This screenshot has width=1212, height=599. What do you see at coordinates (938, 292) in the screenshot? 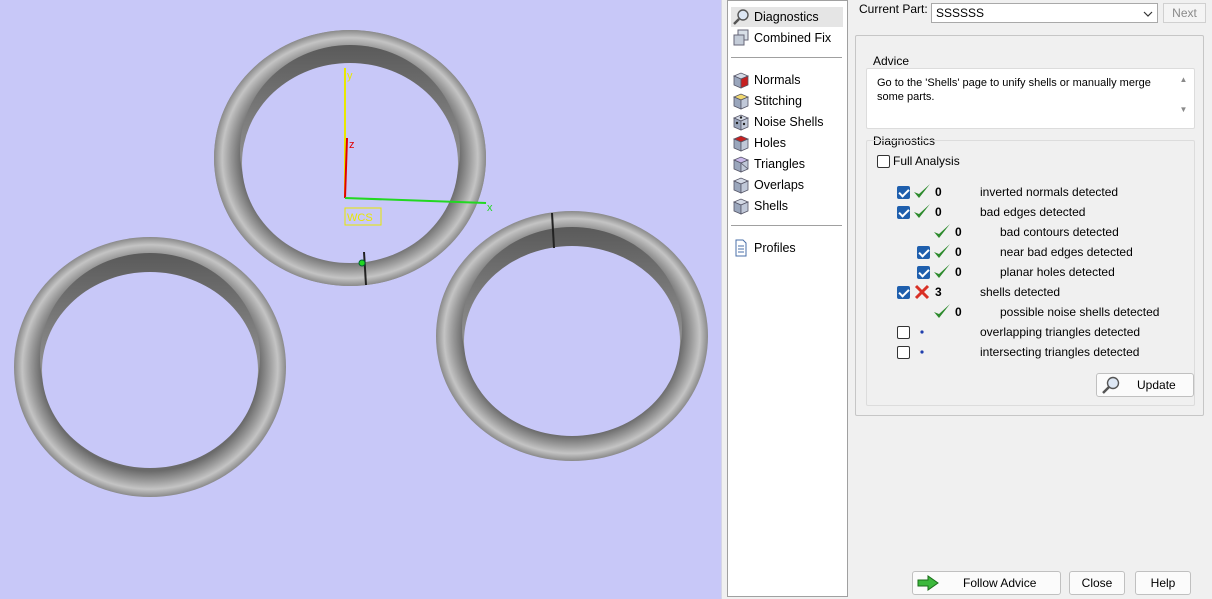
I see `row-count: 3` at bounding box center [938, 292].